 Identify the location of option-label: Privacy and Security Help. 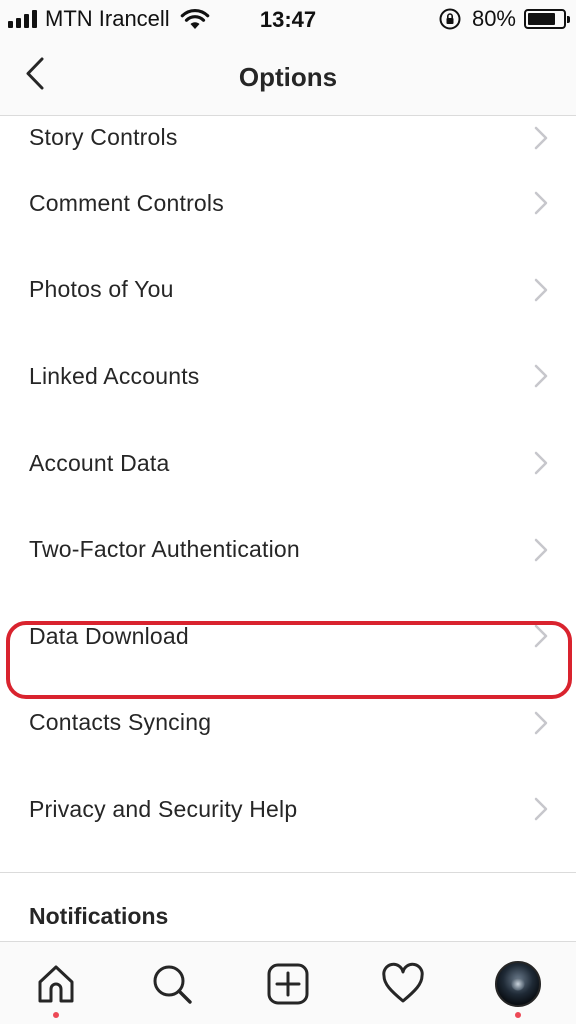
(163, 808).